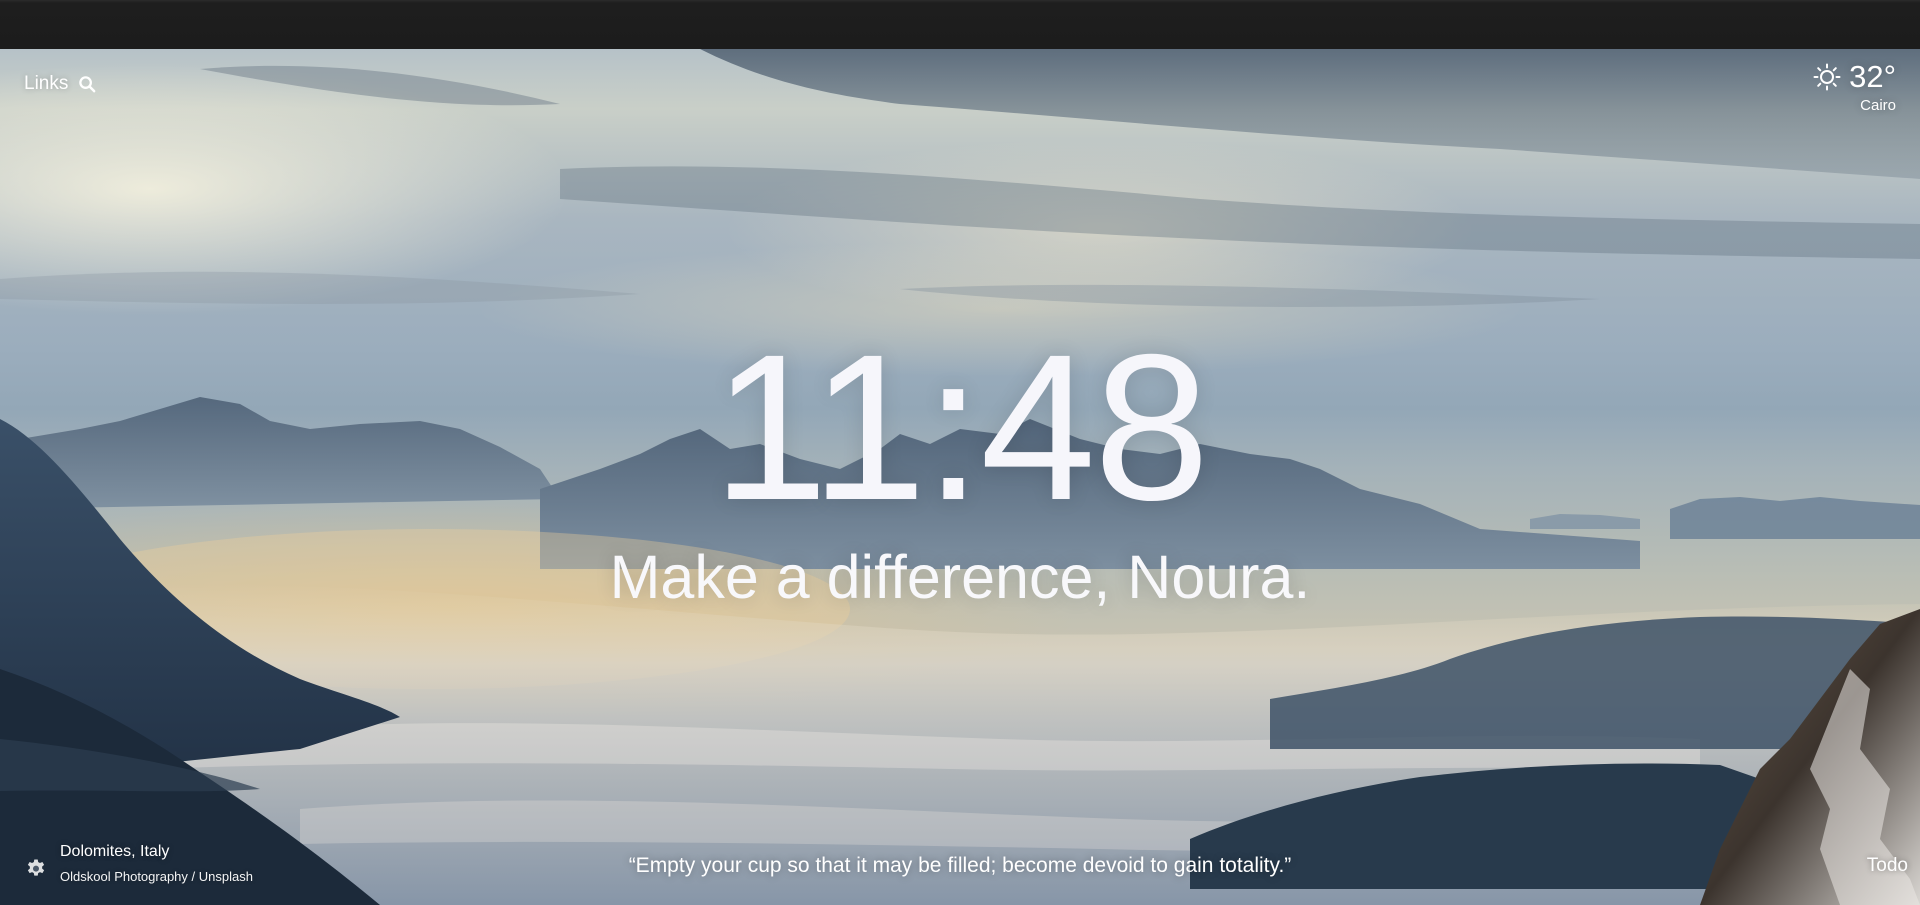 The image size is (1920, 905). I want to click on browser-top-bar, so click(960, 24).